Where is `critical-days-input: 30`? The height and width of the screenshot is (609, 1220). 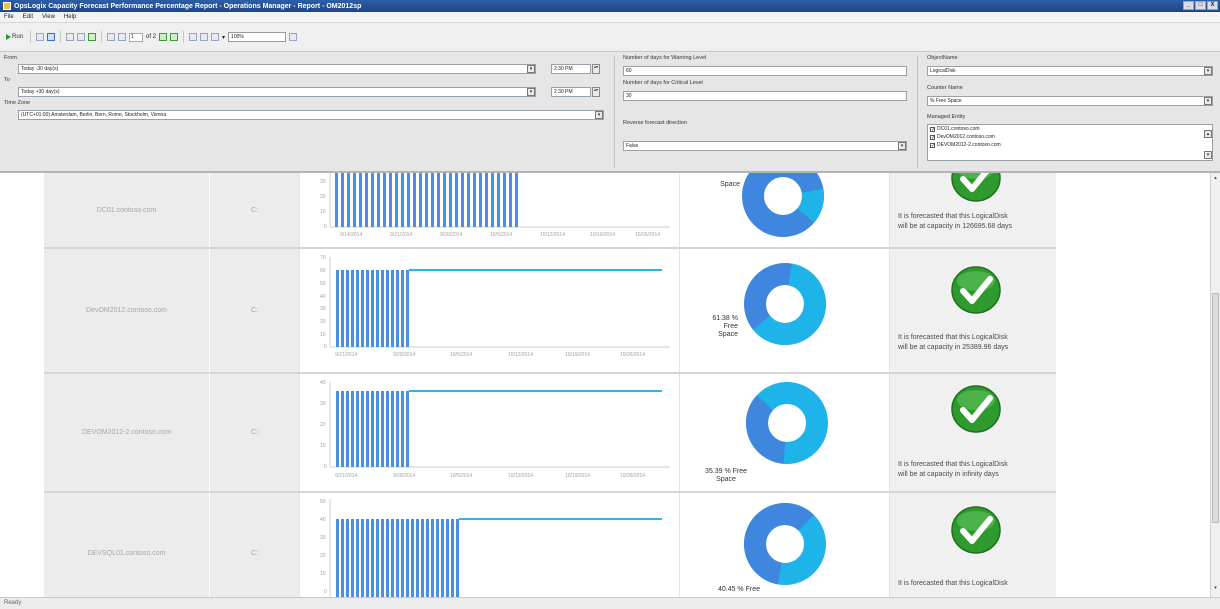 critical-days-input: 30 is located at coordinates (765, 96).